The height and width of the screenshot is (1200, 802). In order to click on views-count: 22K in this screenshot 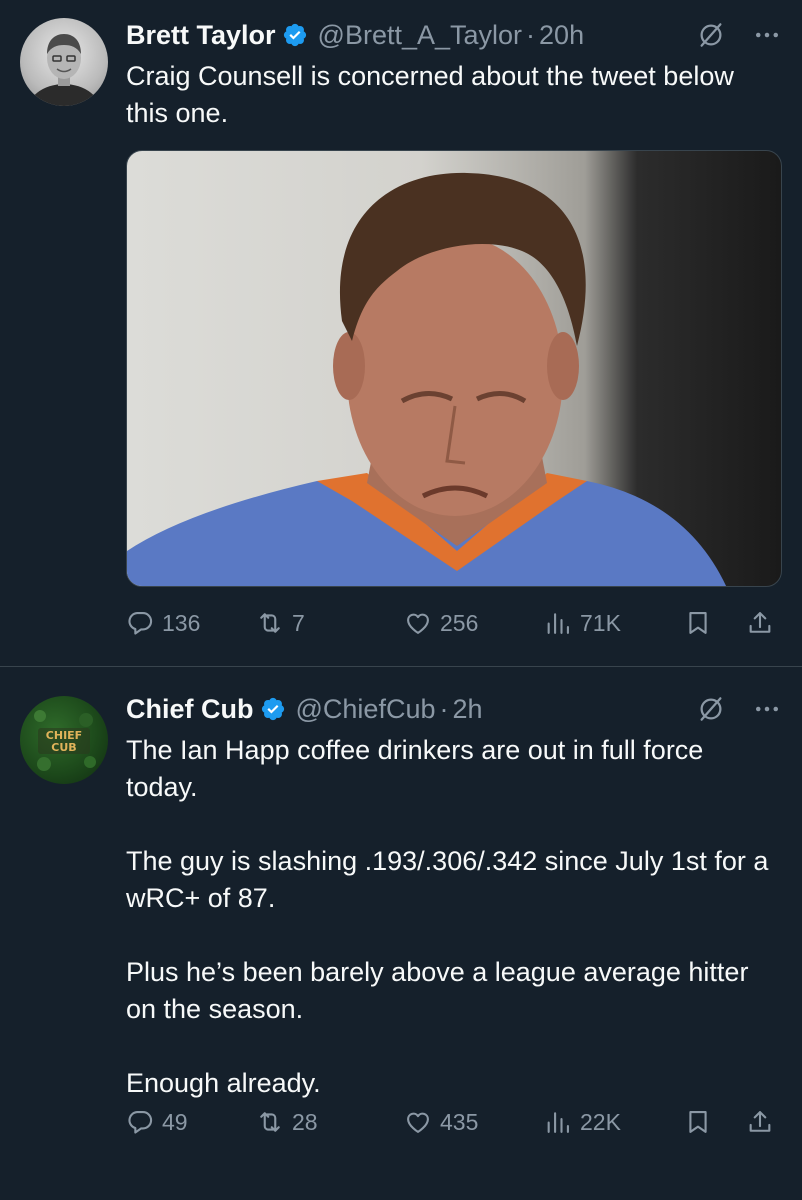, I will do `click(600, 1121)`.